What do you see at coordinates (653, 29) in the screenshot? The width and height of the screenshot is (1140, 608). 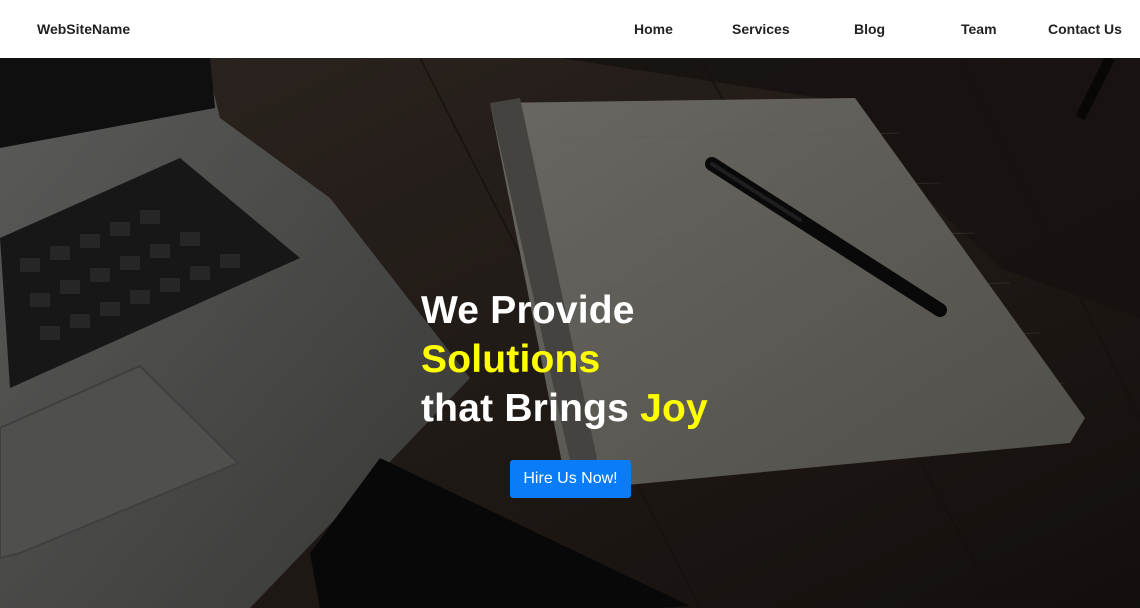 I see `nav-link-home: Home` at bounding box center [653, 29].